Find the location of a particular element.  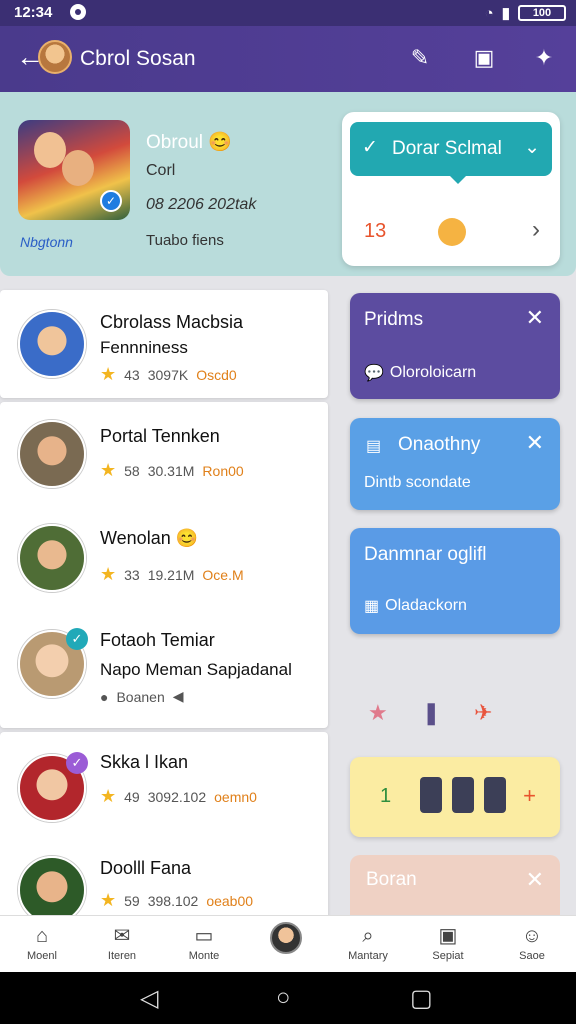

side-card-danmnar: Danmnar oglifl ▦ Oladackorn is located at coordinates (455, 581).